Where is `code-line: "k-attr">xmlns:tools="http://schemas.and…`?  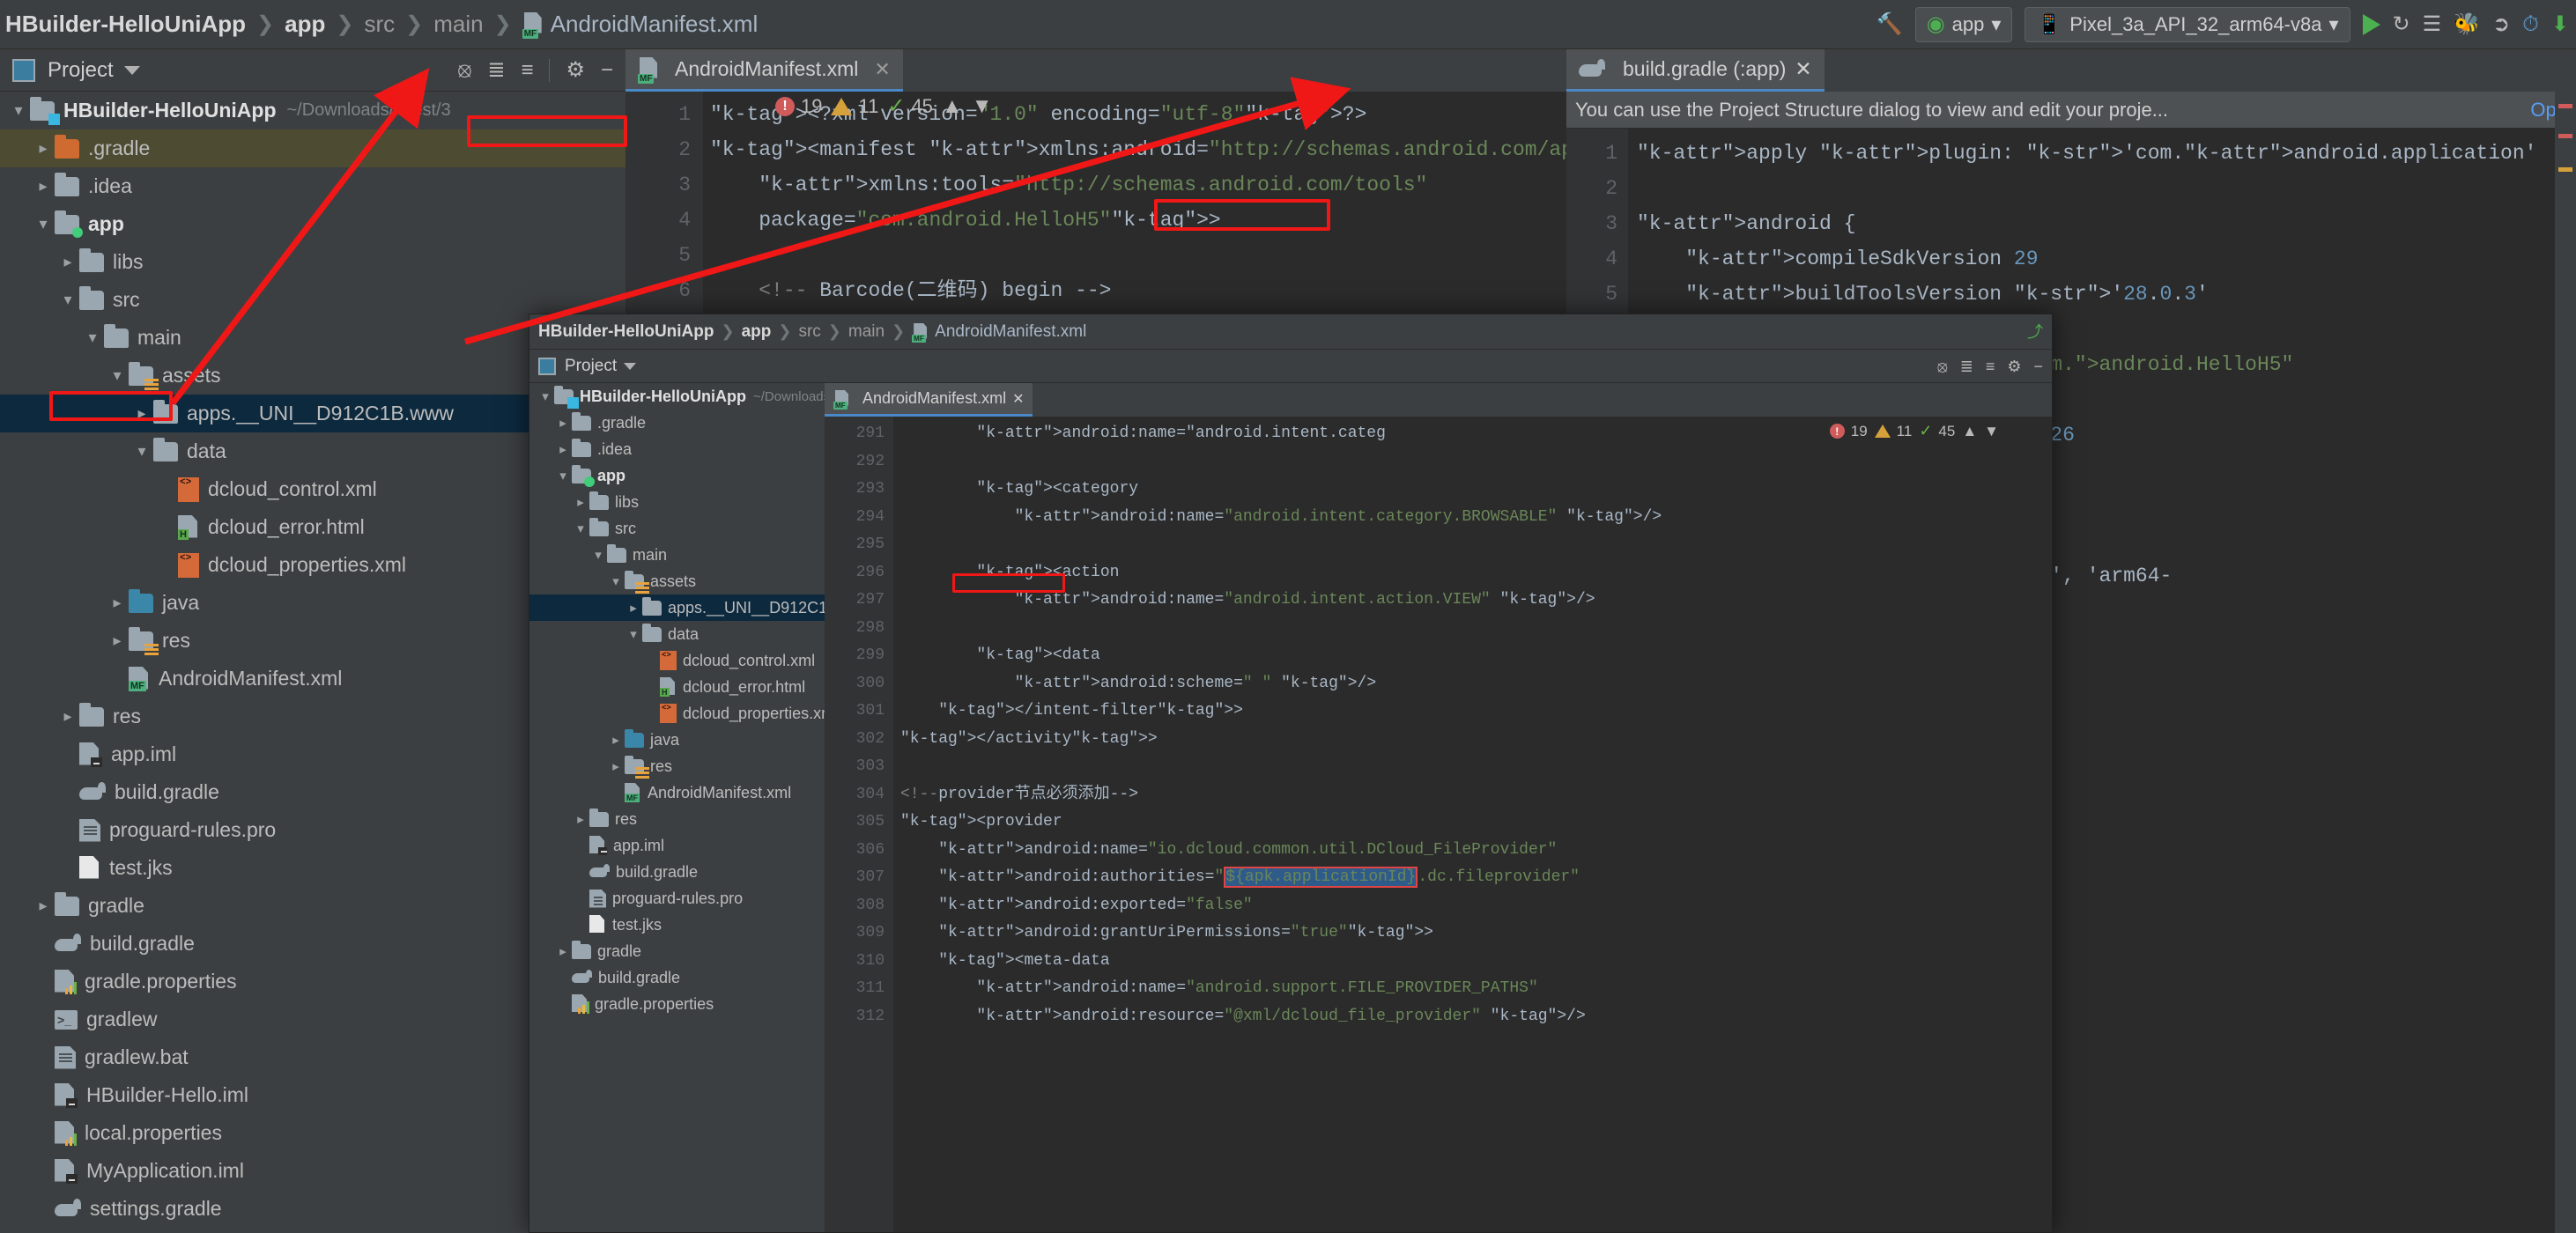
code-line: "k-attr">xmlns:tools="http://schemas.and… is located at coordinates (1138, 185).